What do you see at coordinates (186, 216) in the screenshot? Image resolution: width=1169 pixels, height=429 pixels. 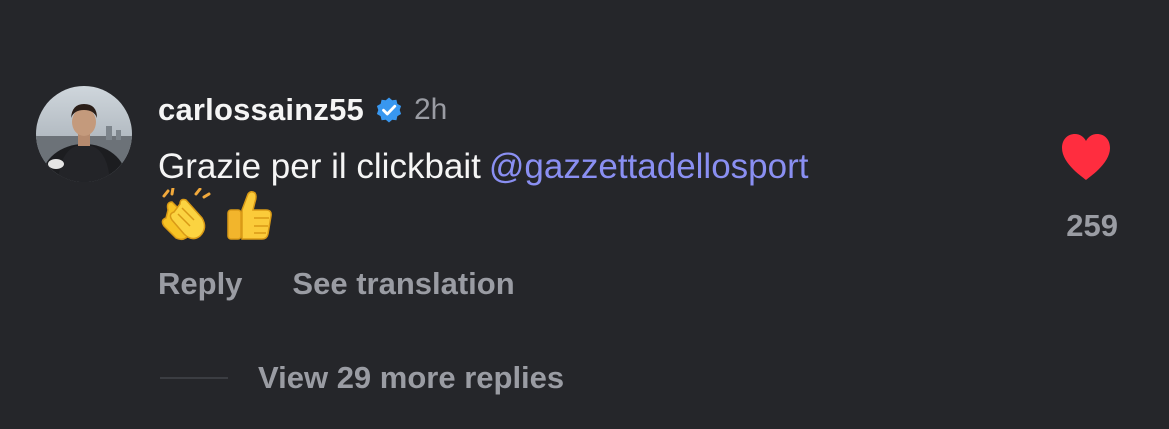 I see `clapping-hands-emoji` at bounding box center [186, 216].